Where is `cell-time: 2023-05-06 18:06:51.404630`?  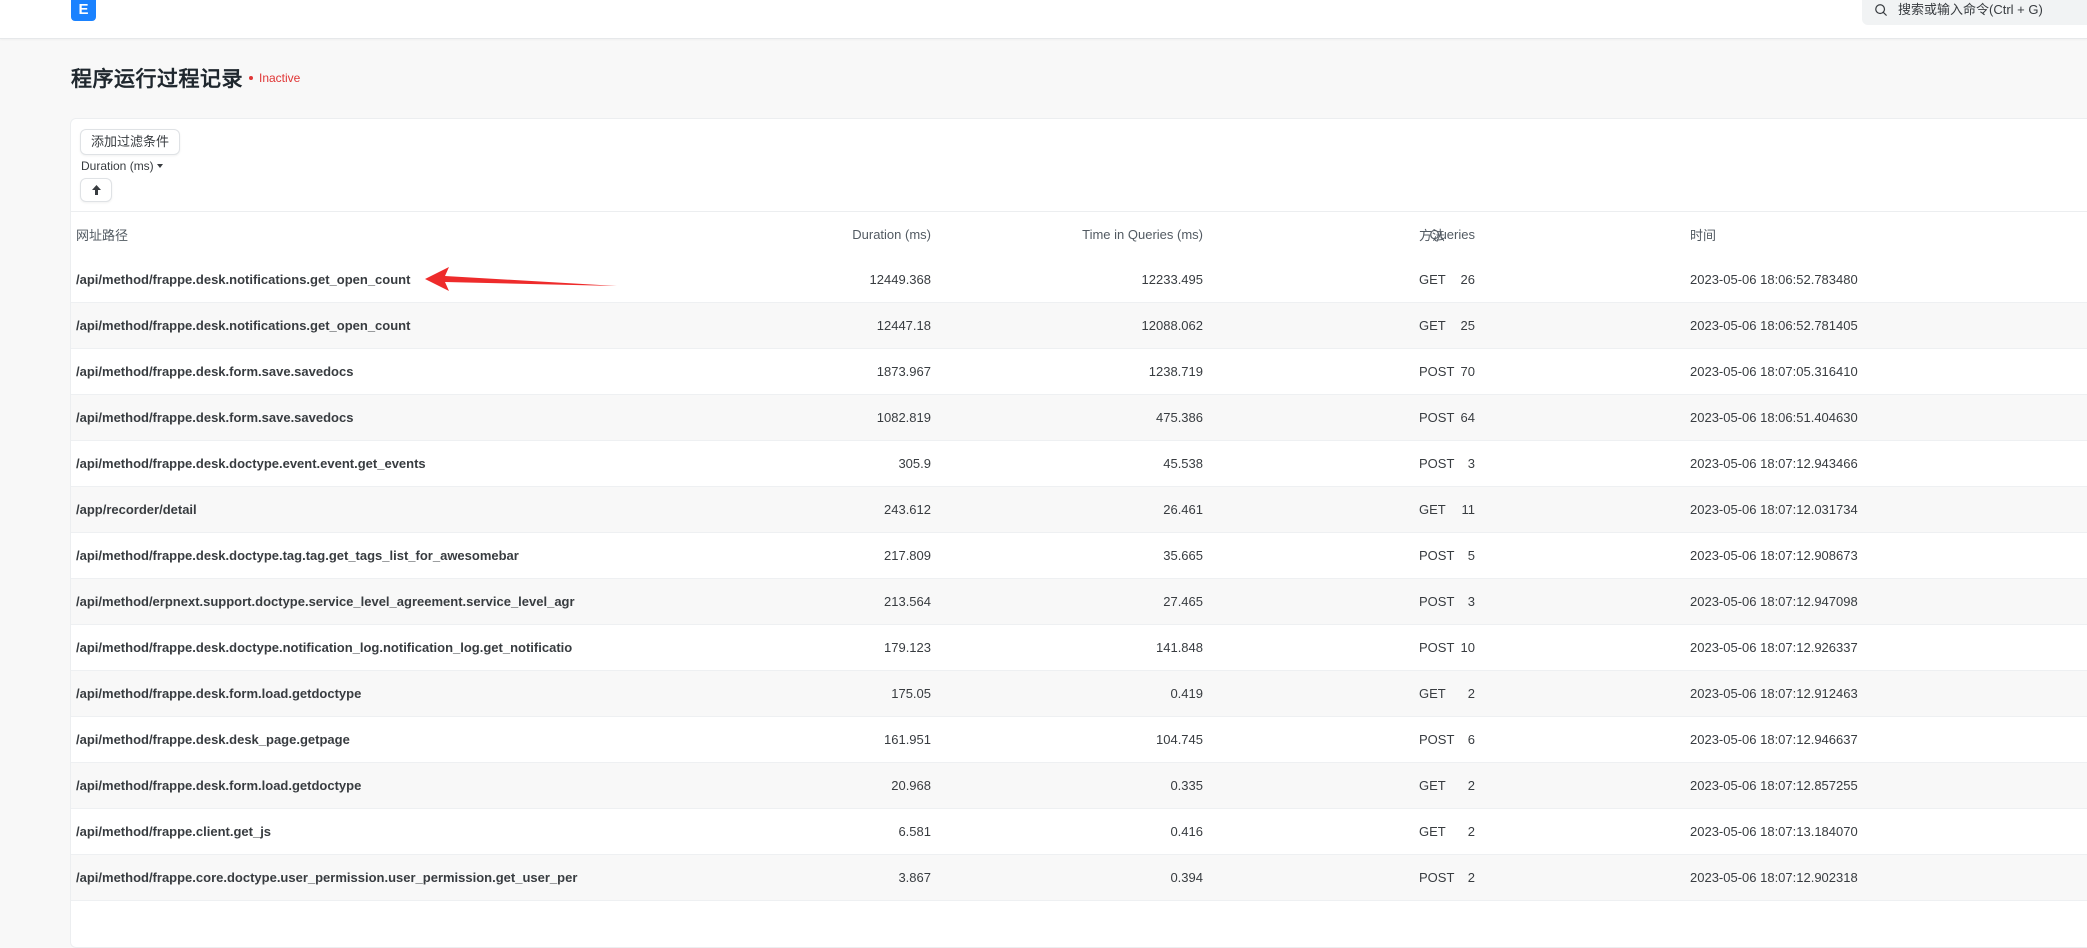 cell-time: 2023-05-06 18:06:51.404630 is located at coordinates (1774, 417).